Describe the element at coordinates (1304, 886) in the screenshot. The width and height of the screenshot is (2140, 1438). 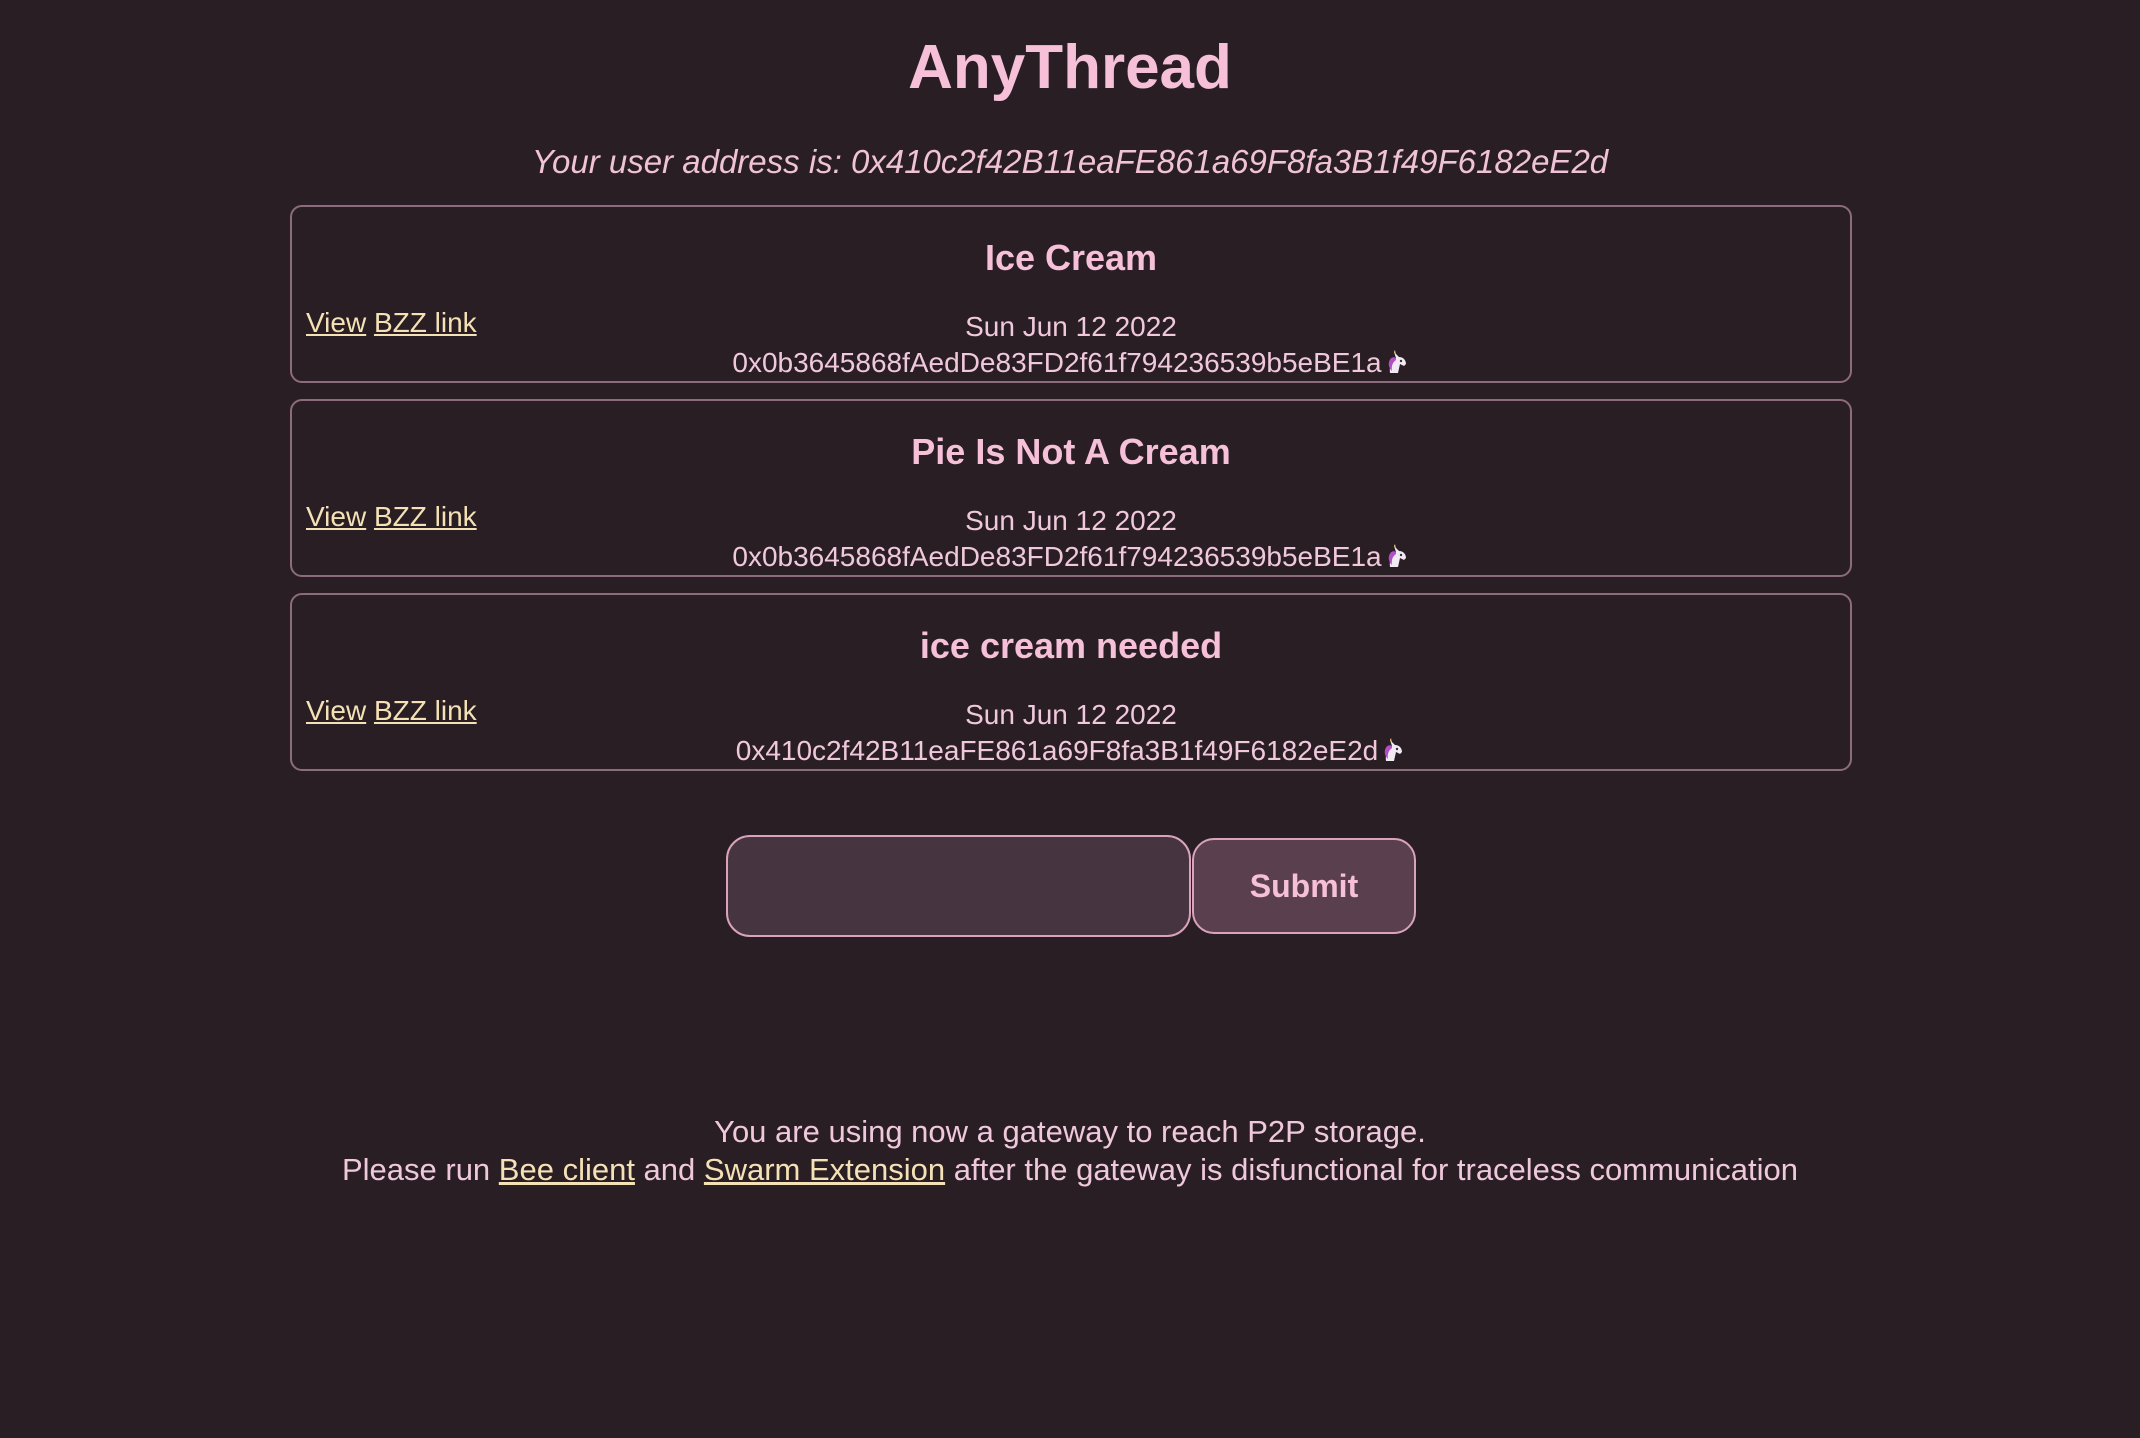
I see `submit-button: Submit` at that location.